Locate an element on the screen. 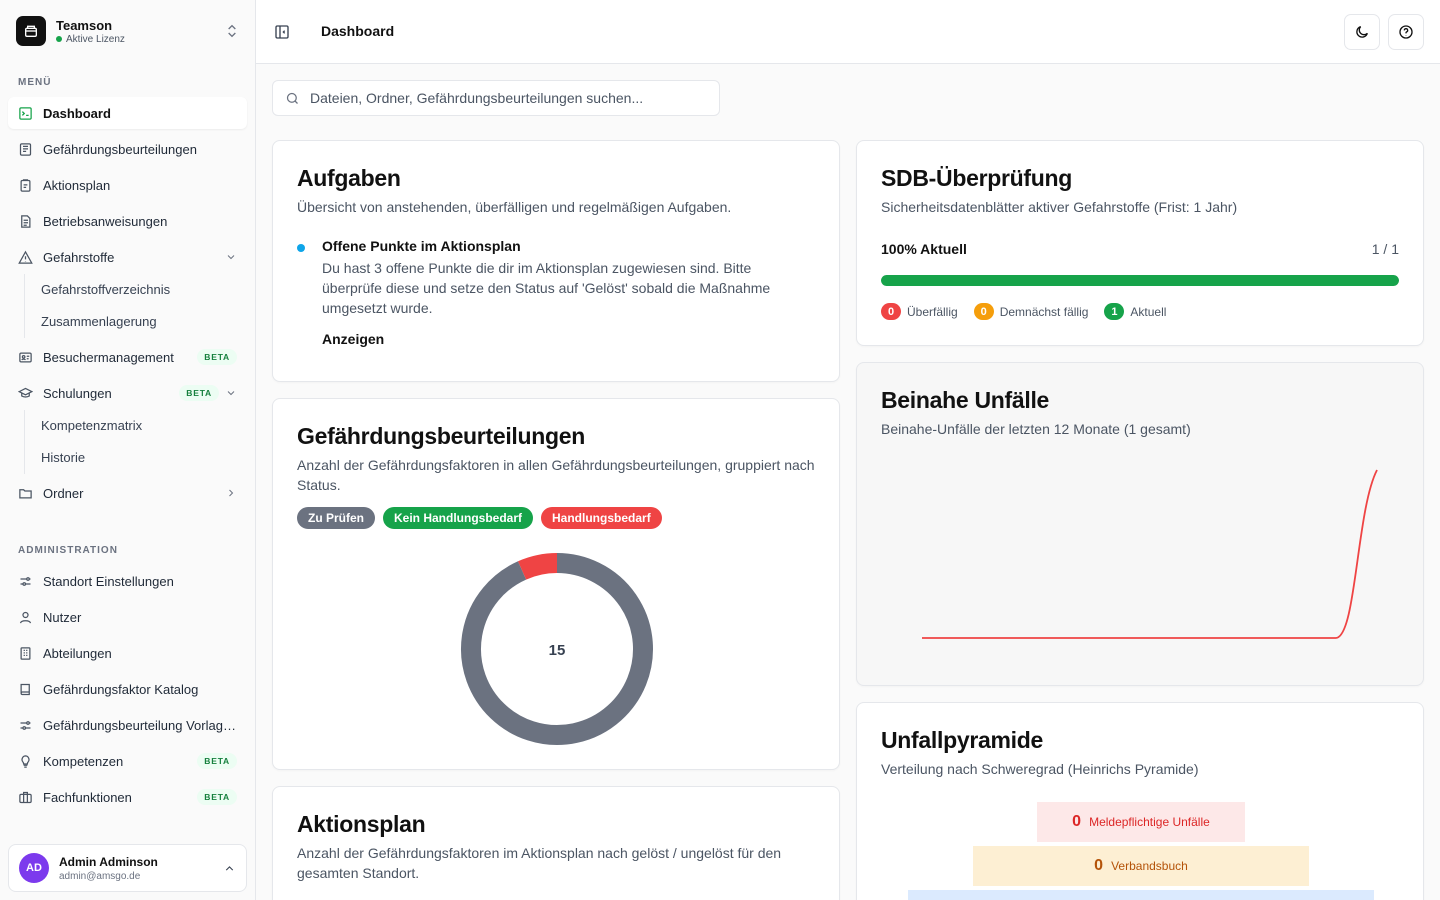 This screenshot has height=900, width=1440. user-name: Admin Adminson is located at coordinates (108, 861).